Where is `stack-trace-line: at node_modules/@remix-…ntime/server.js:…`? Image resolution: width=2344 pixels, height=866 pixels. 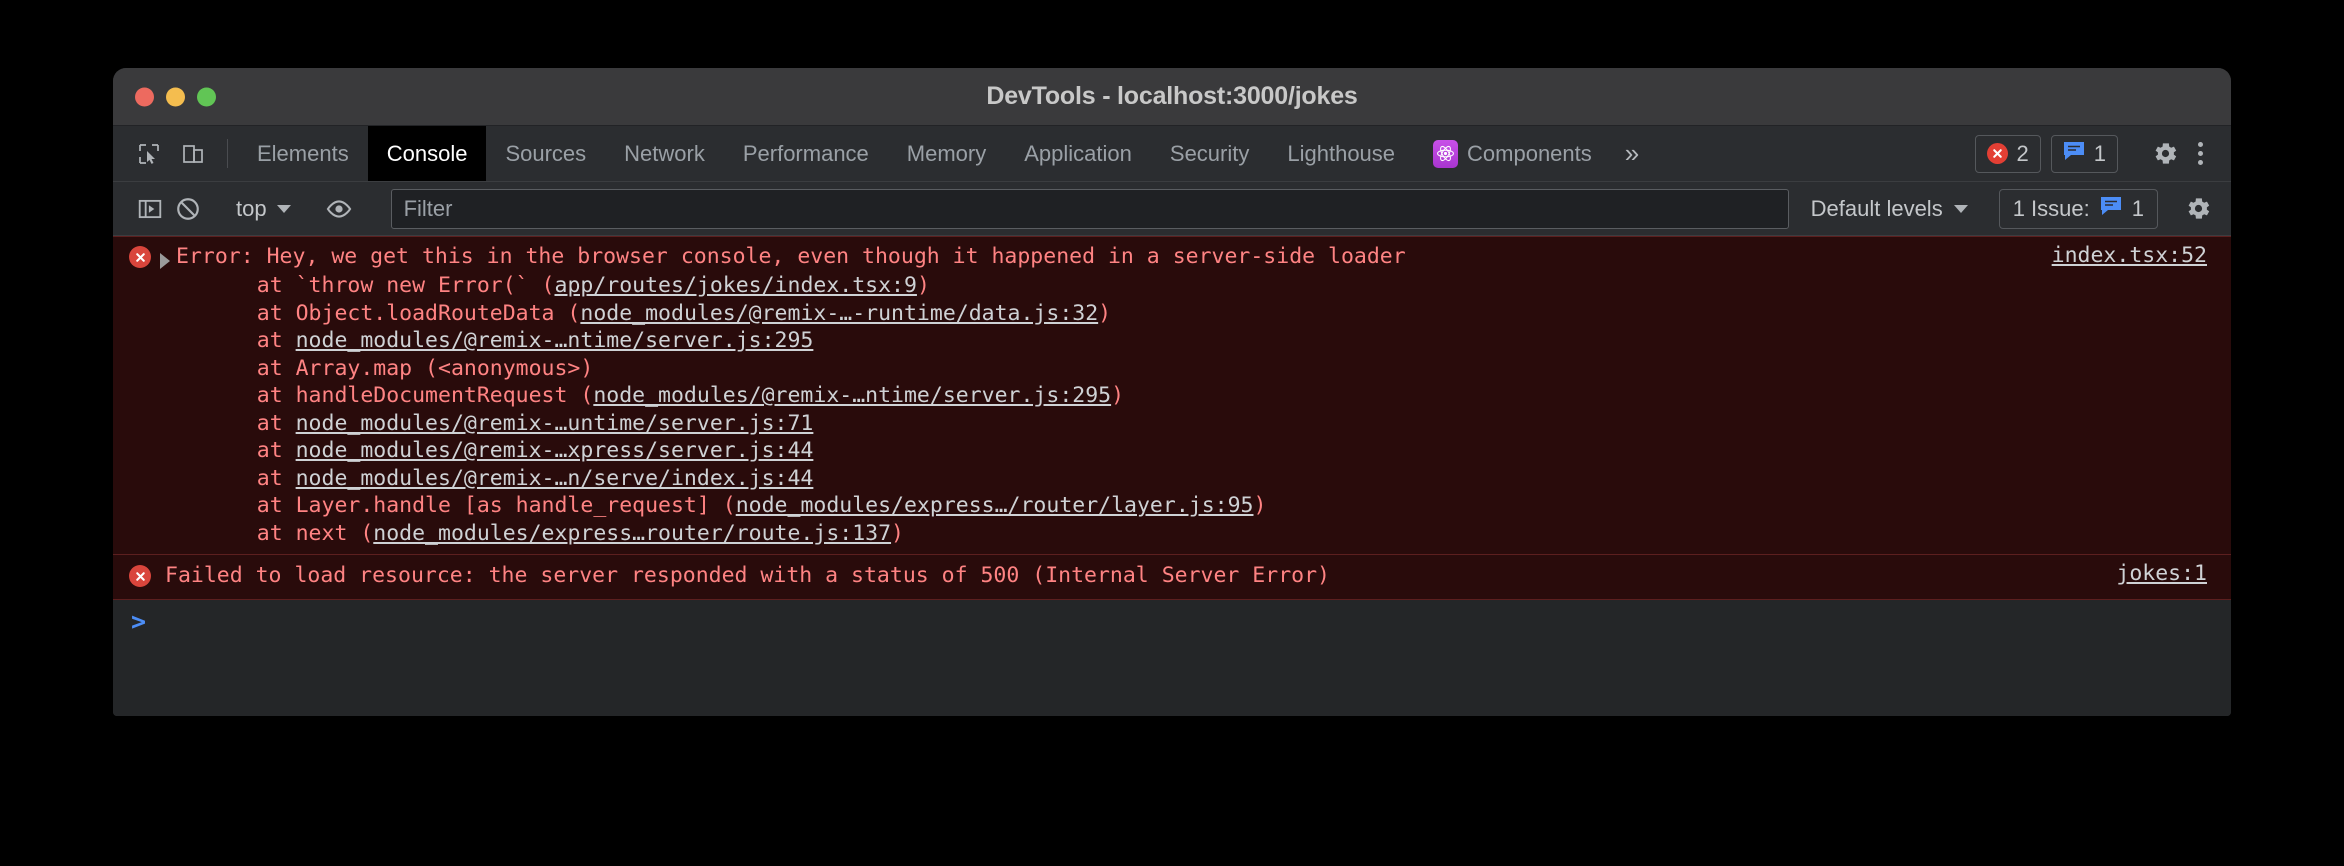
stack-trace-line: at node_modules/@remix-…ntime/server.js:… is located at coordinates (1218, 341).